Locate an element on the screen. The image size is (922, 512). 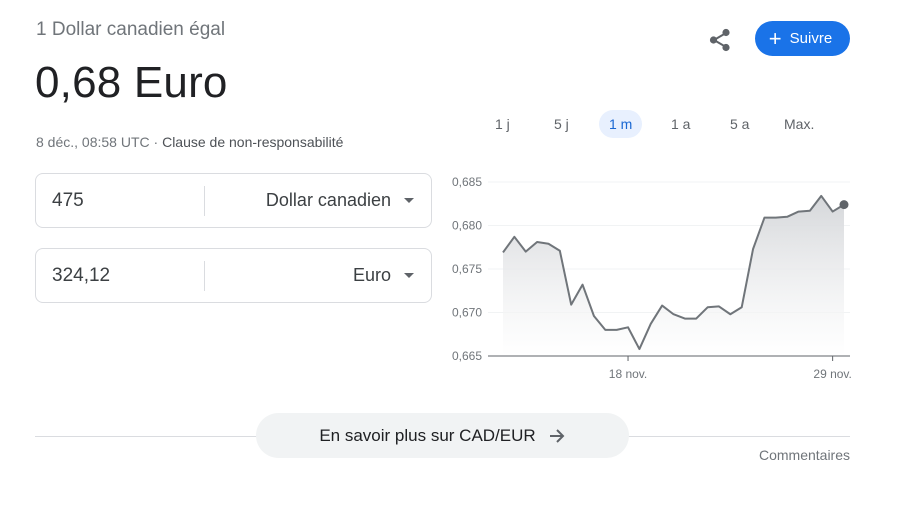
to-currency-label: Euro is located at coordinates (371, 275).